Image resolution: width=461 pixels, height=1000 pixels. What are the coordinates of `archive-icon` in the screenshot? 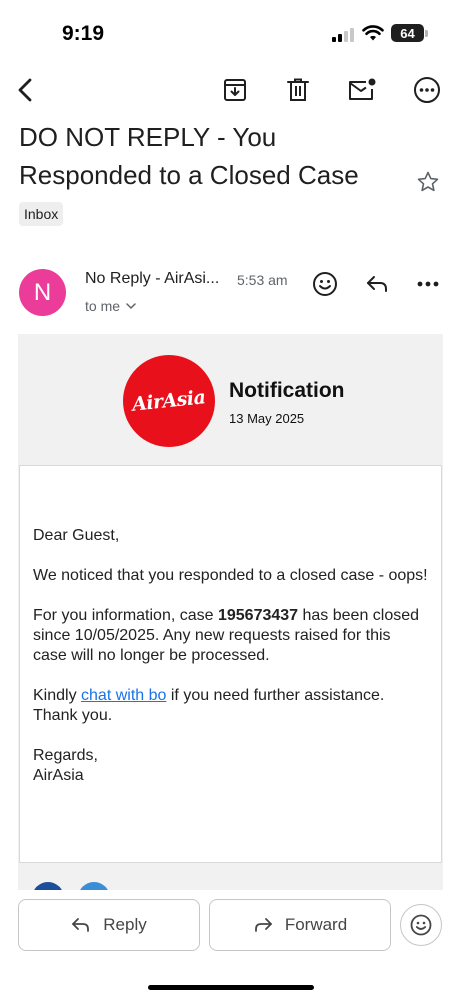 It's located at (235, 90).